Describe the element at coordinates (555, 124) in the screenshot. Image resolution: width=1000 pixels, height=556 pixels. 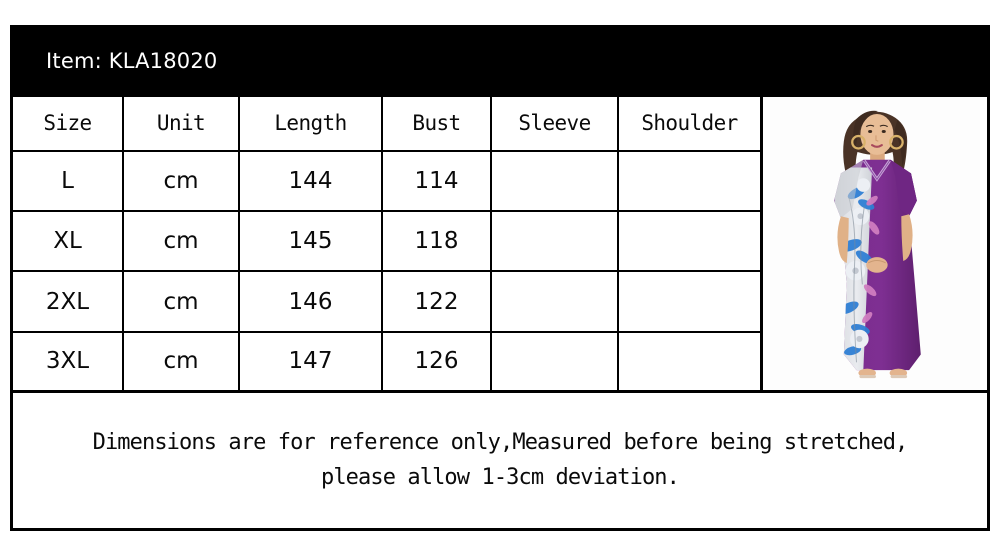
I see `column-header-sleeve: Sleeve` at that location.